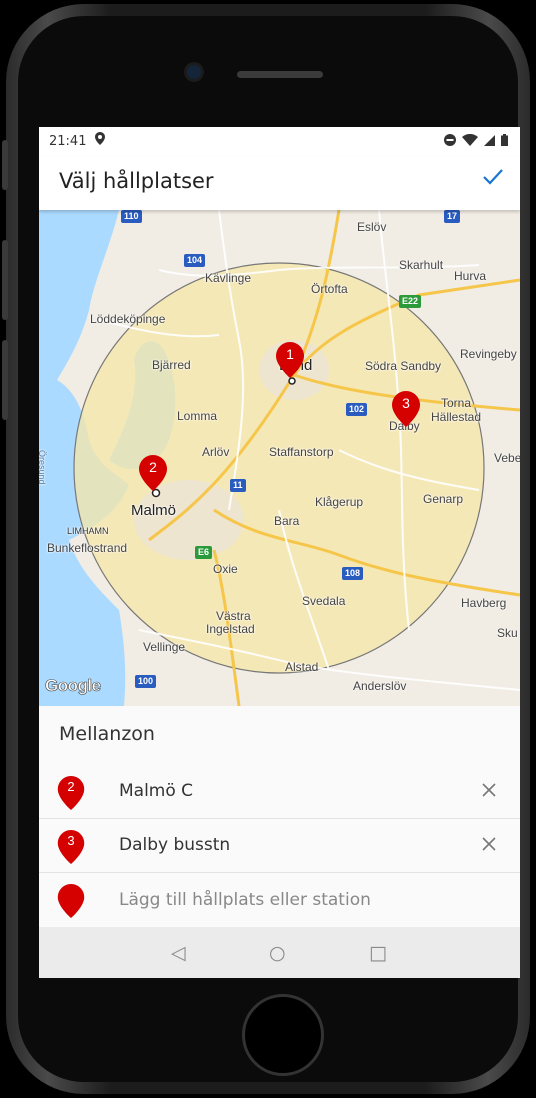 This screenshot has width=536, height=1098. What do you see at coordinates (279, 736) in the screenshot?
I see `zone-header: Mellanzon` at bounding box center [279, 736].